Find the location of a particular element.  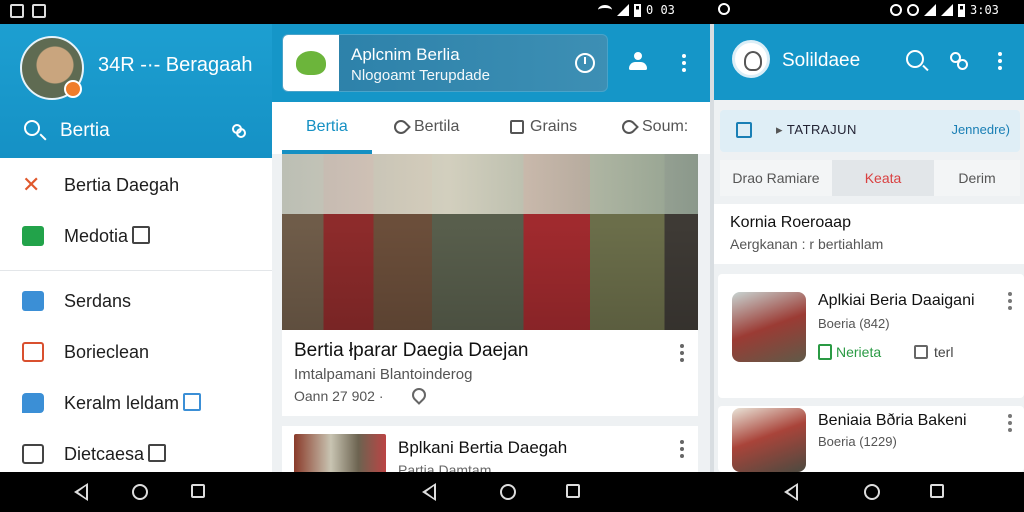

tab-grains: Grains is located at coordinates (543, 127).